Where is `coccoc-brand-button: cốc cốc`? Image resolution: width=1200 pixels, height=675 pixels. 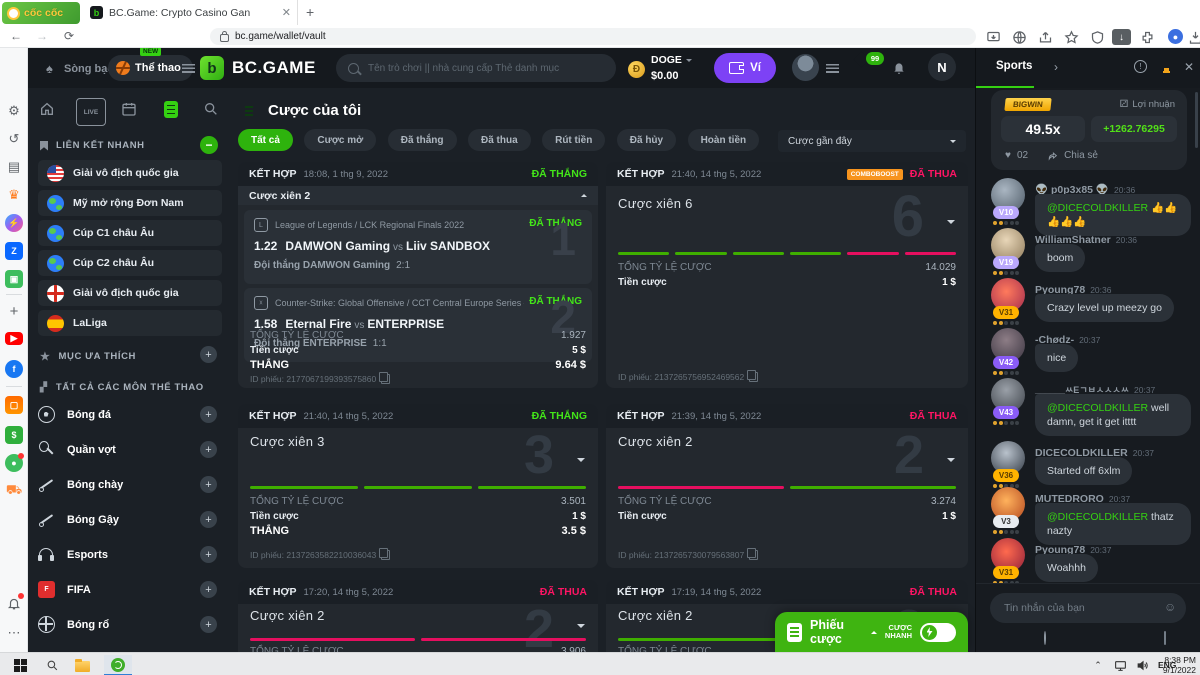 coccoc-brand-button: cốc cốc is located at coordinates (41, 13).